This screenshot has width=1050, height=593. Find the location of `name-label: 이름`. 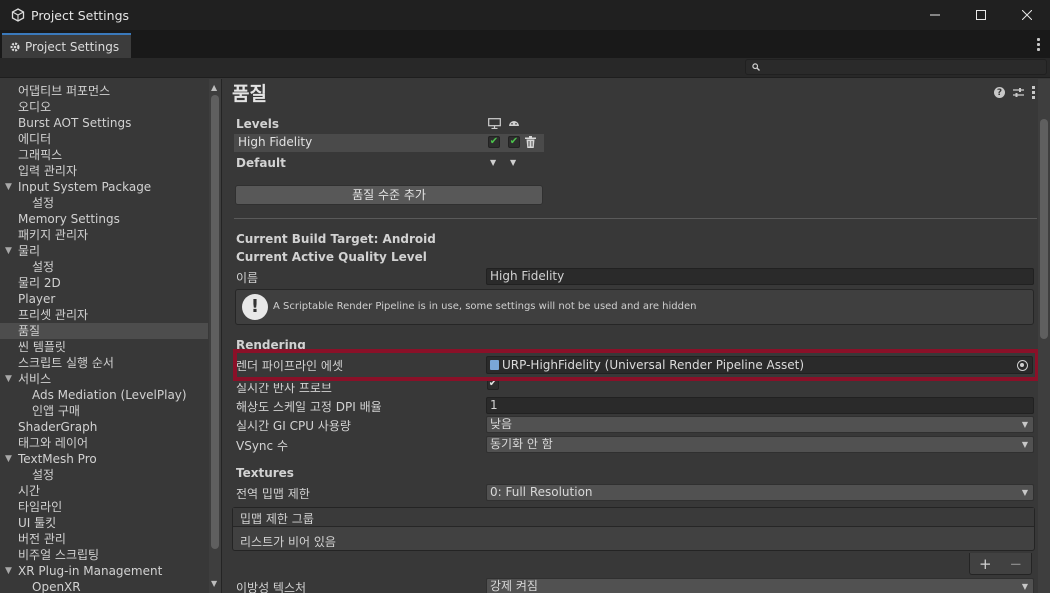

name-label: 이름 is located at coordinates (247, 278).